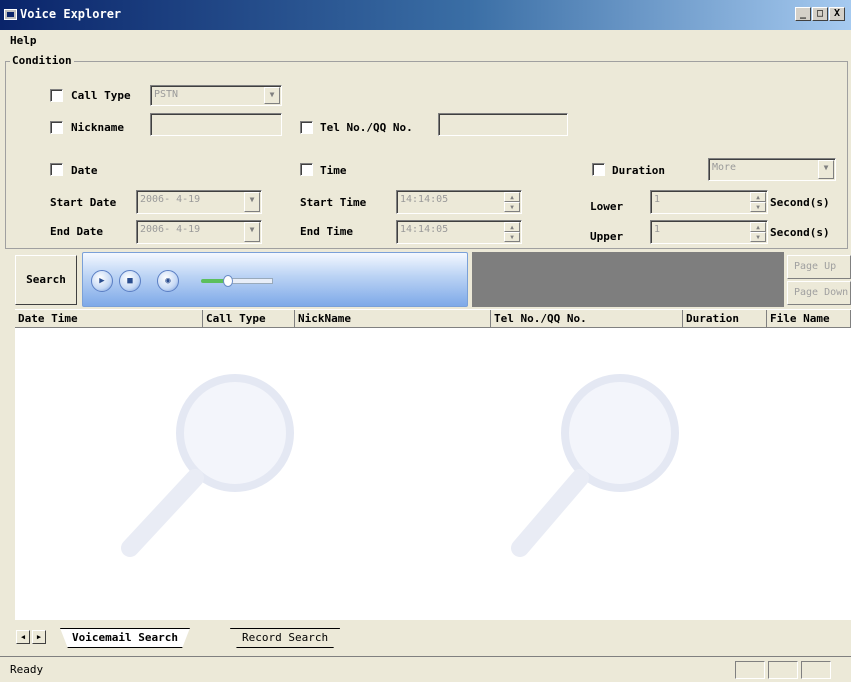 This screenshot has height=682, width=851. I want to click on col-call-type: Call Type, so click(249, 319).